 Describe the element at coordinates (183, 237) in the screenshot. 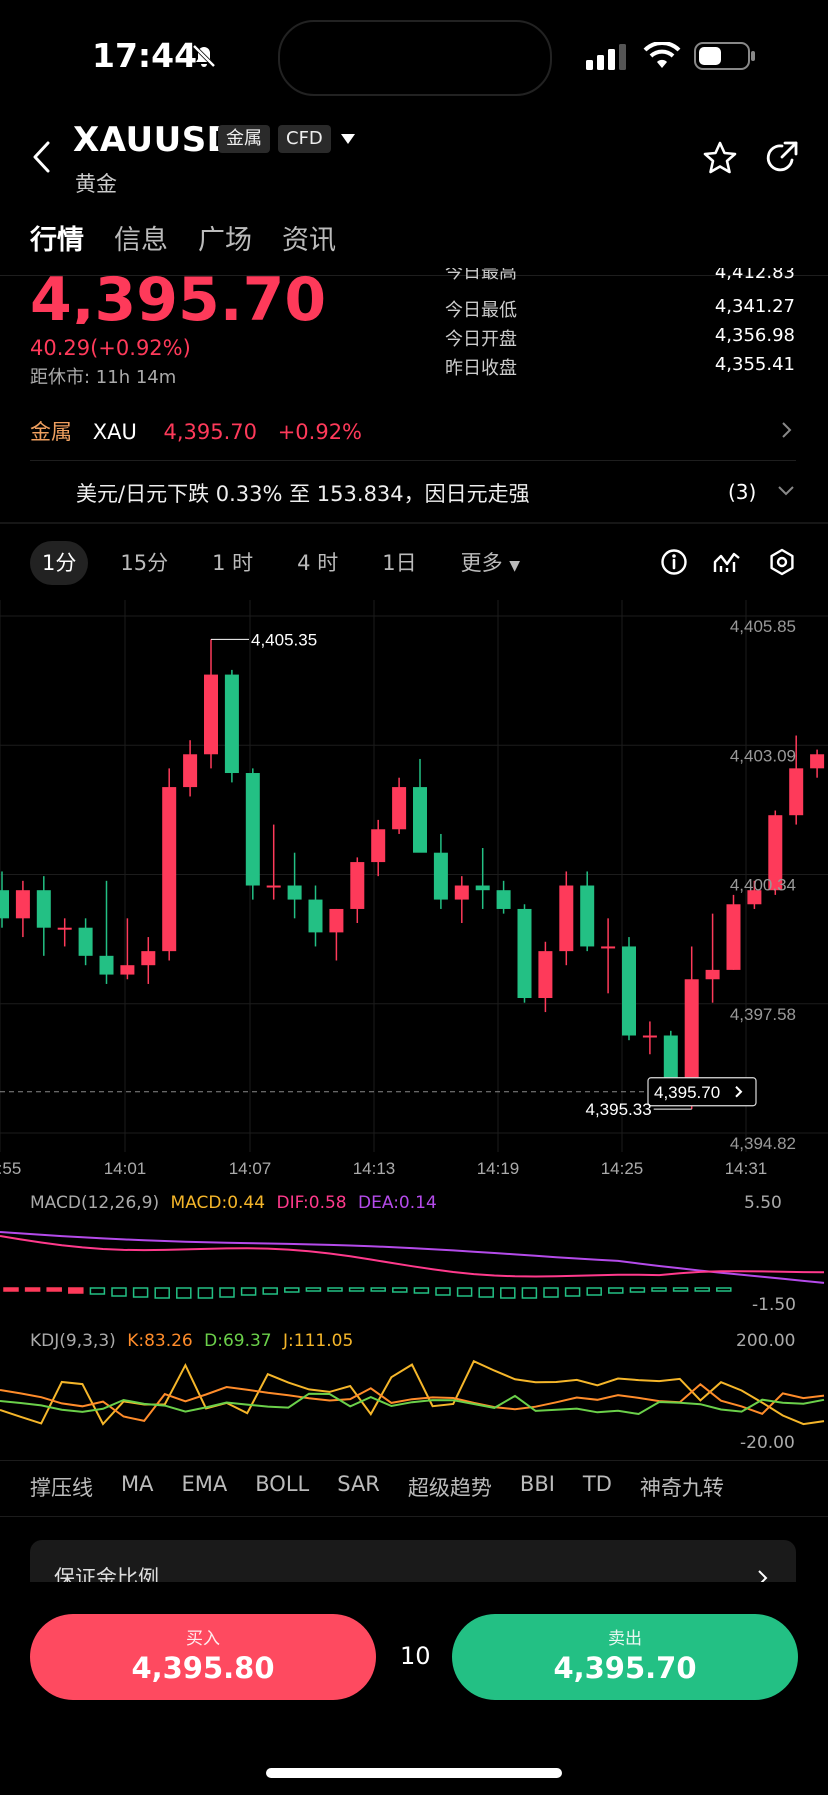

I see `main-tabs: 行情 信息 广场 资讯` at that location.